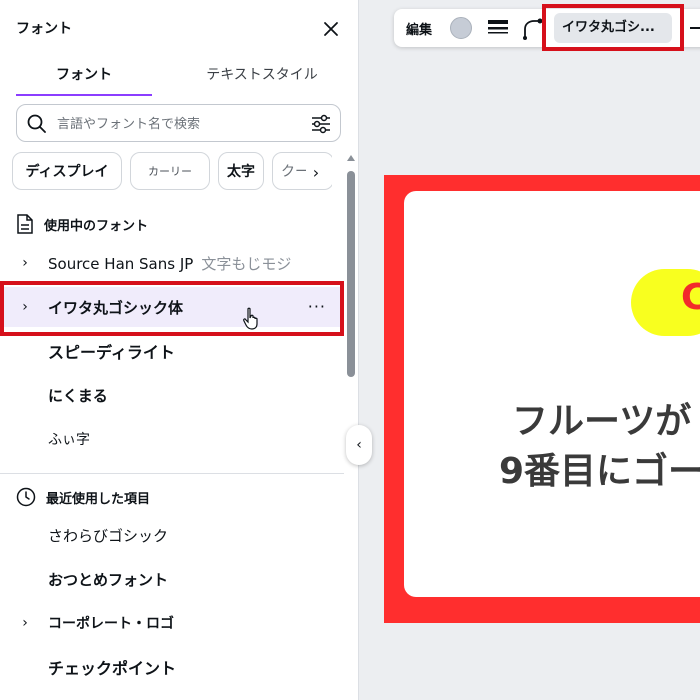  Describe the element at coordinates (601, 418) in the screenshot. I see `design-text-line-1: フルーツが` at that location.